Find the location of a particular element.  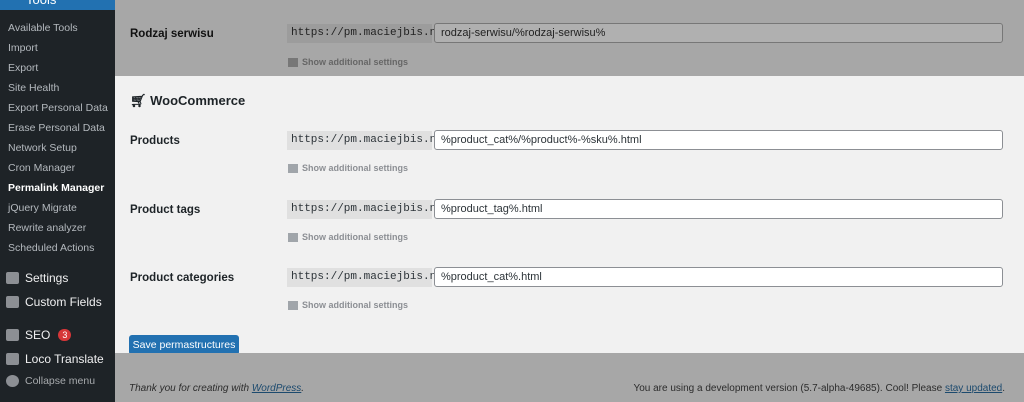

menu-custom-fields: Custom Fields is located at coordinates (54, 302).